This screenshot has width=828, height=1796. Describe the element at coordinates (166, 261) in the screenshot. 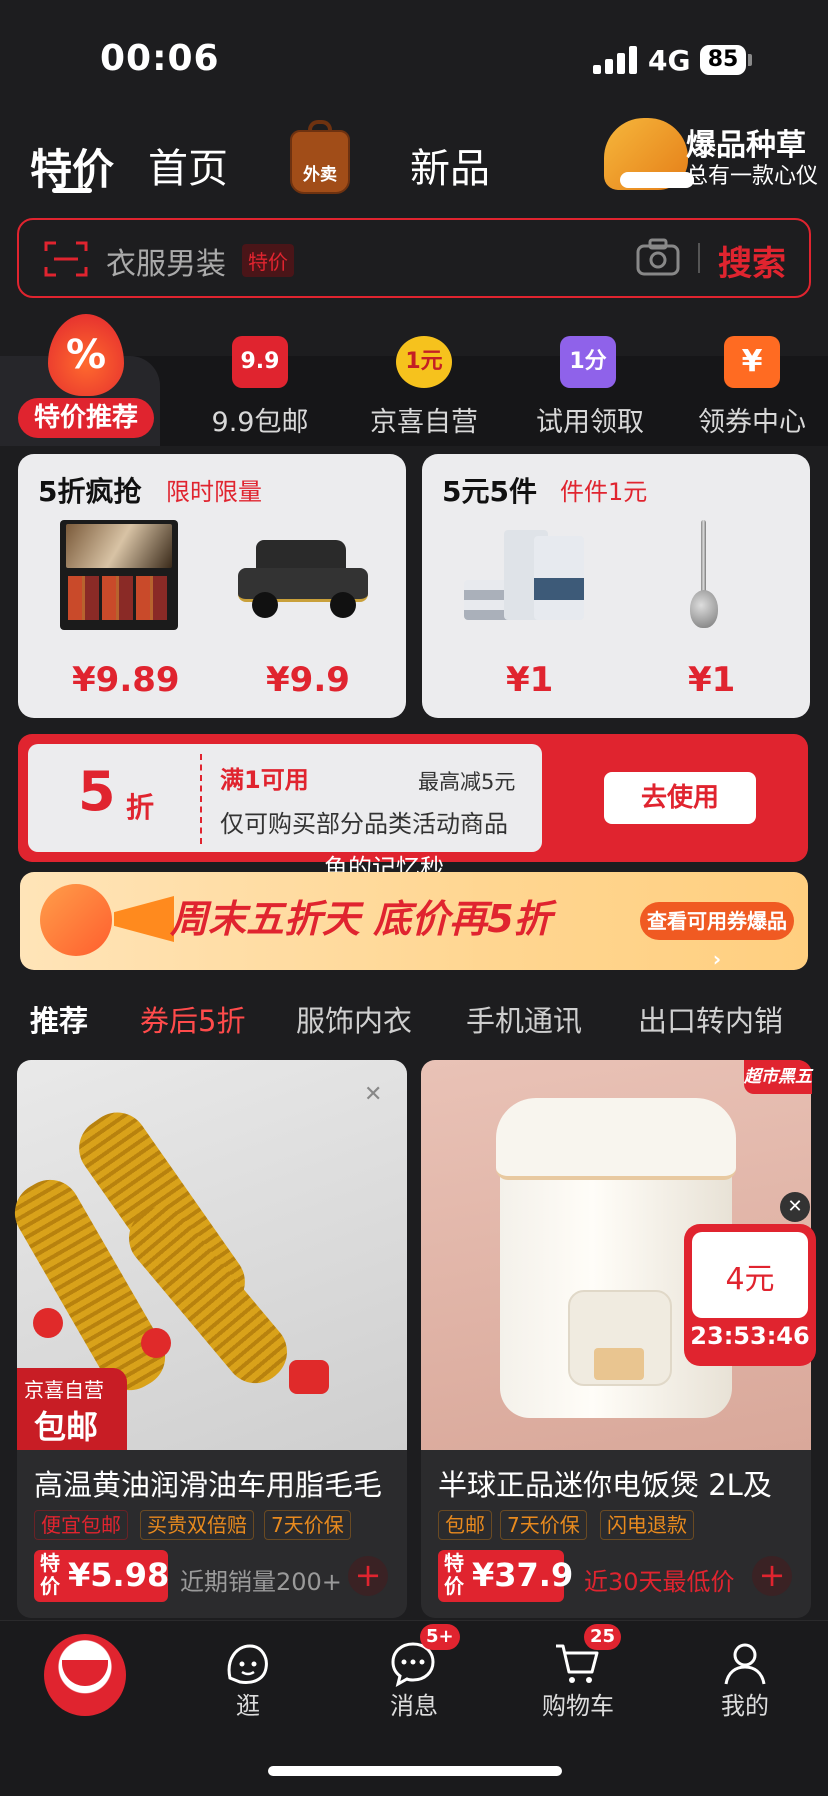

I see `search-input: 衣服男装` at that location.